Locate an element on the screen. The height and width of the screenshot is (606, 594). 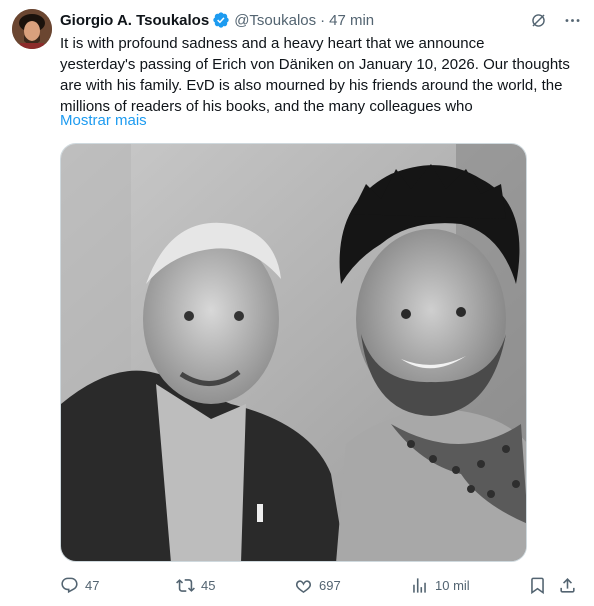
timestamp: 47 min is located at coordinates (351, 20).